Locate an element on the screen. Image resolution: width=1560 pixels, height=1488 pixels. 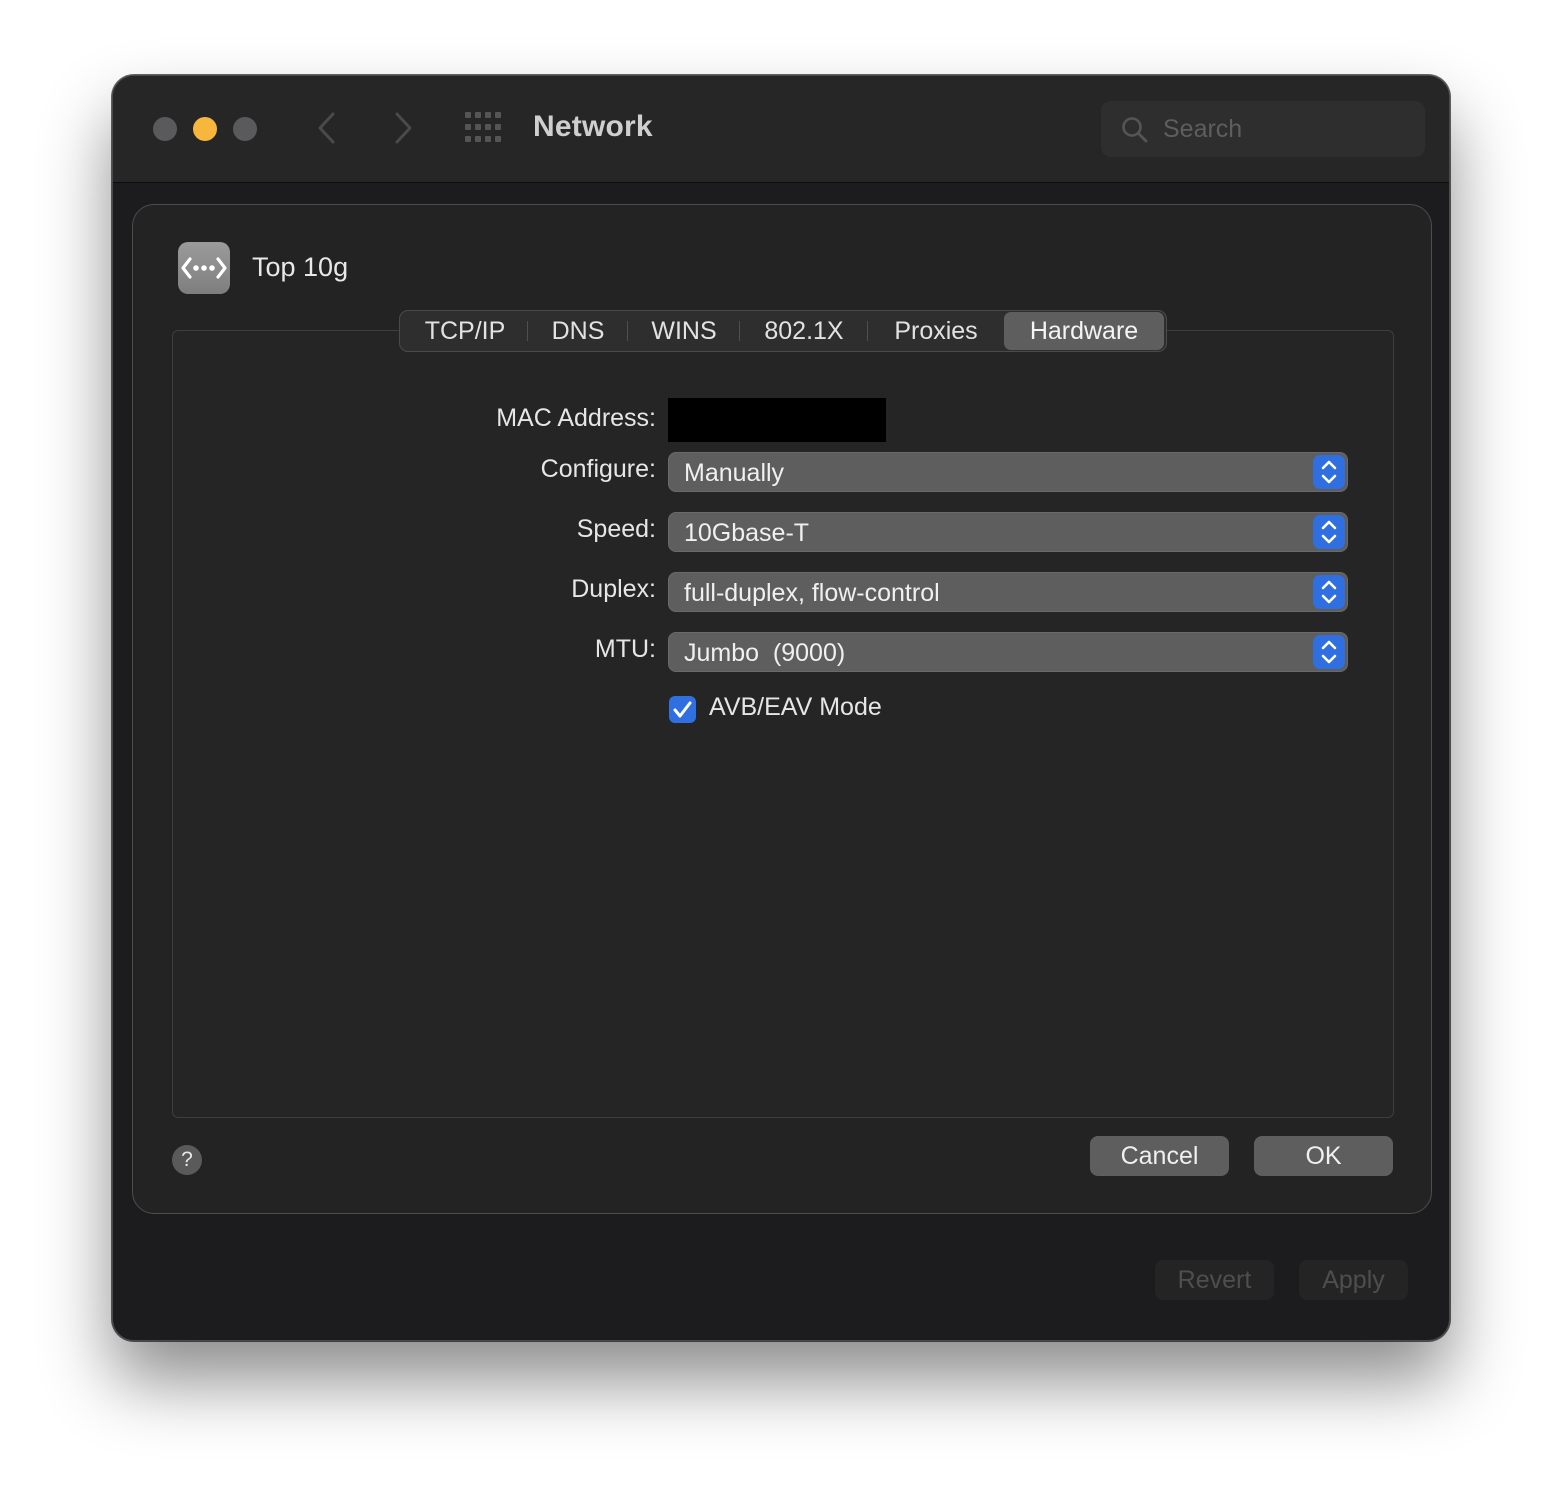
title-bar: Network is located at coordinates (781, 129).